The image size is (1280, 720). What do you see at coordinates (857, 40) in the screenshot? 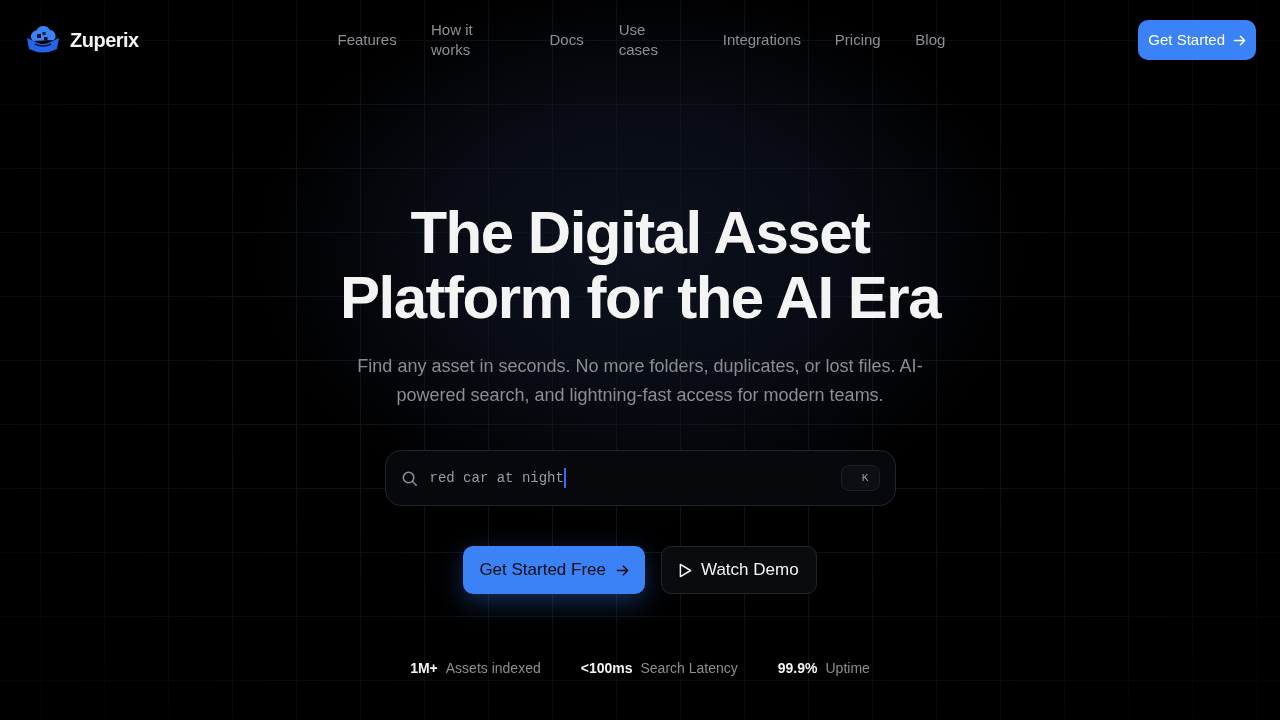
I see `nav-link: Pricing` at bounding box center [857, 40].